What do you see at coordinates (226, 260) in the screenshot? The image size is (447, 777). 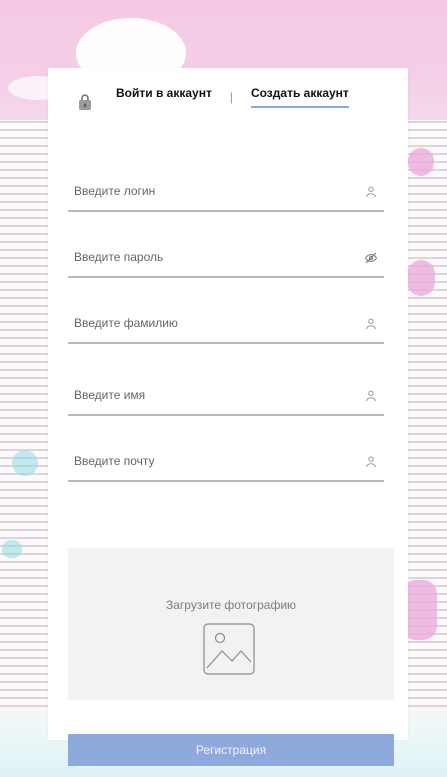 I see `password-field: Введите пароль` at bounding box center [226, 260].